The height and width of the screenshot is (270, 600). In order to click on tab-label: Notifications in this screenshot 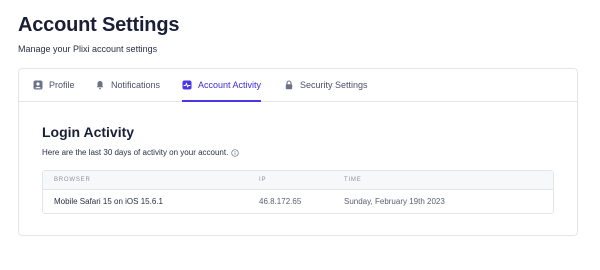, I will do `click(136, 85)`.